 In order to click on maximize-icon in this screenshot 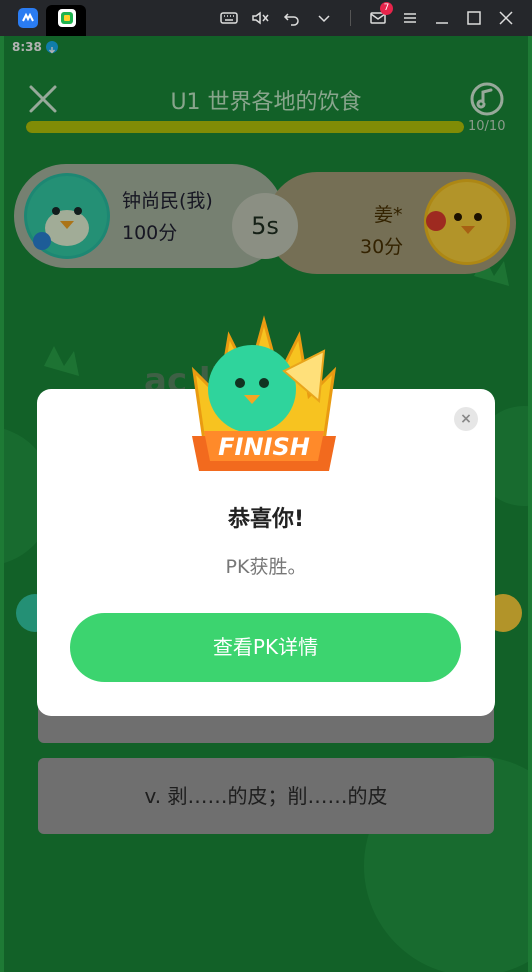, I will do `click(474, 18)`.